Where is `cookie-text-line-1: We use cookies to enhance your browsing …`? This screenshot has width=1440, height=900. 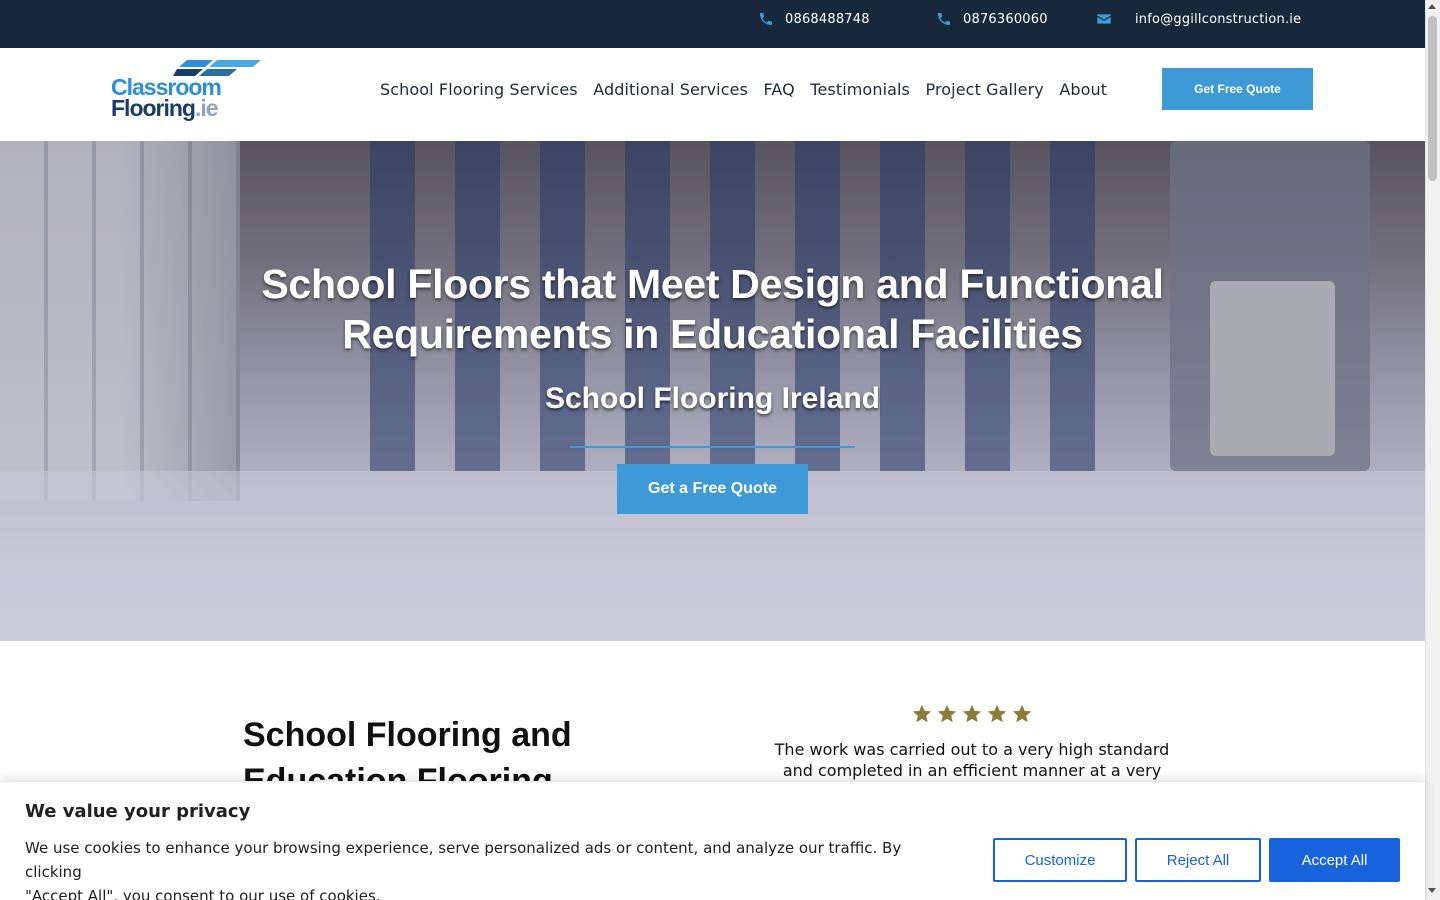 cookie-text-line-1: We use cookies to enhance your browsing … is located at coordinates (463, 860).